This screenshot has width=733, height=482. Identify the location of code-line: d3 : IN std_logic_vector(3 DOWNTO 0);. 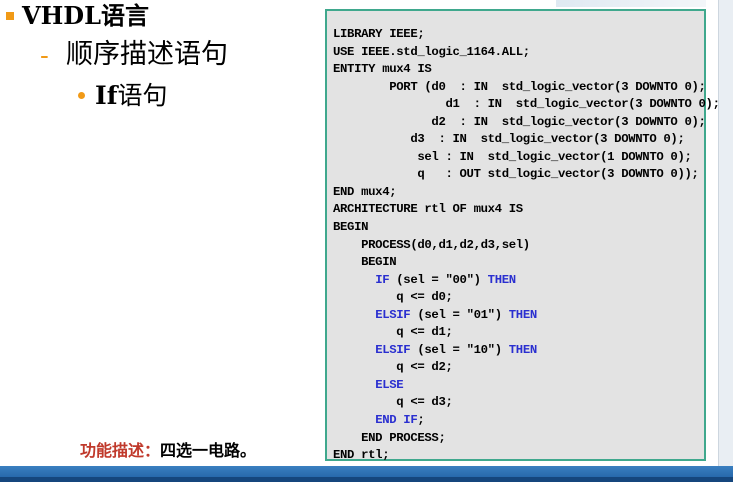
(509, 139).